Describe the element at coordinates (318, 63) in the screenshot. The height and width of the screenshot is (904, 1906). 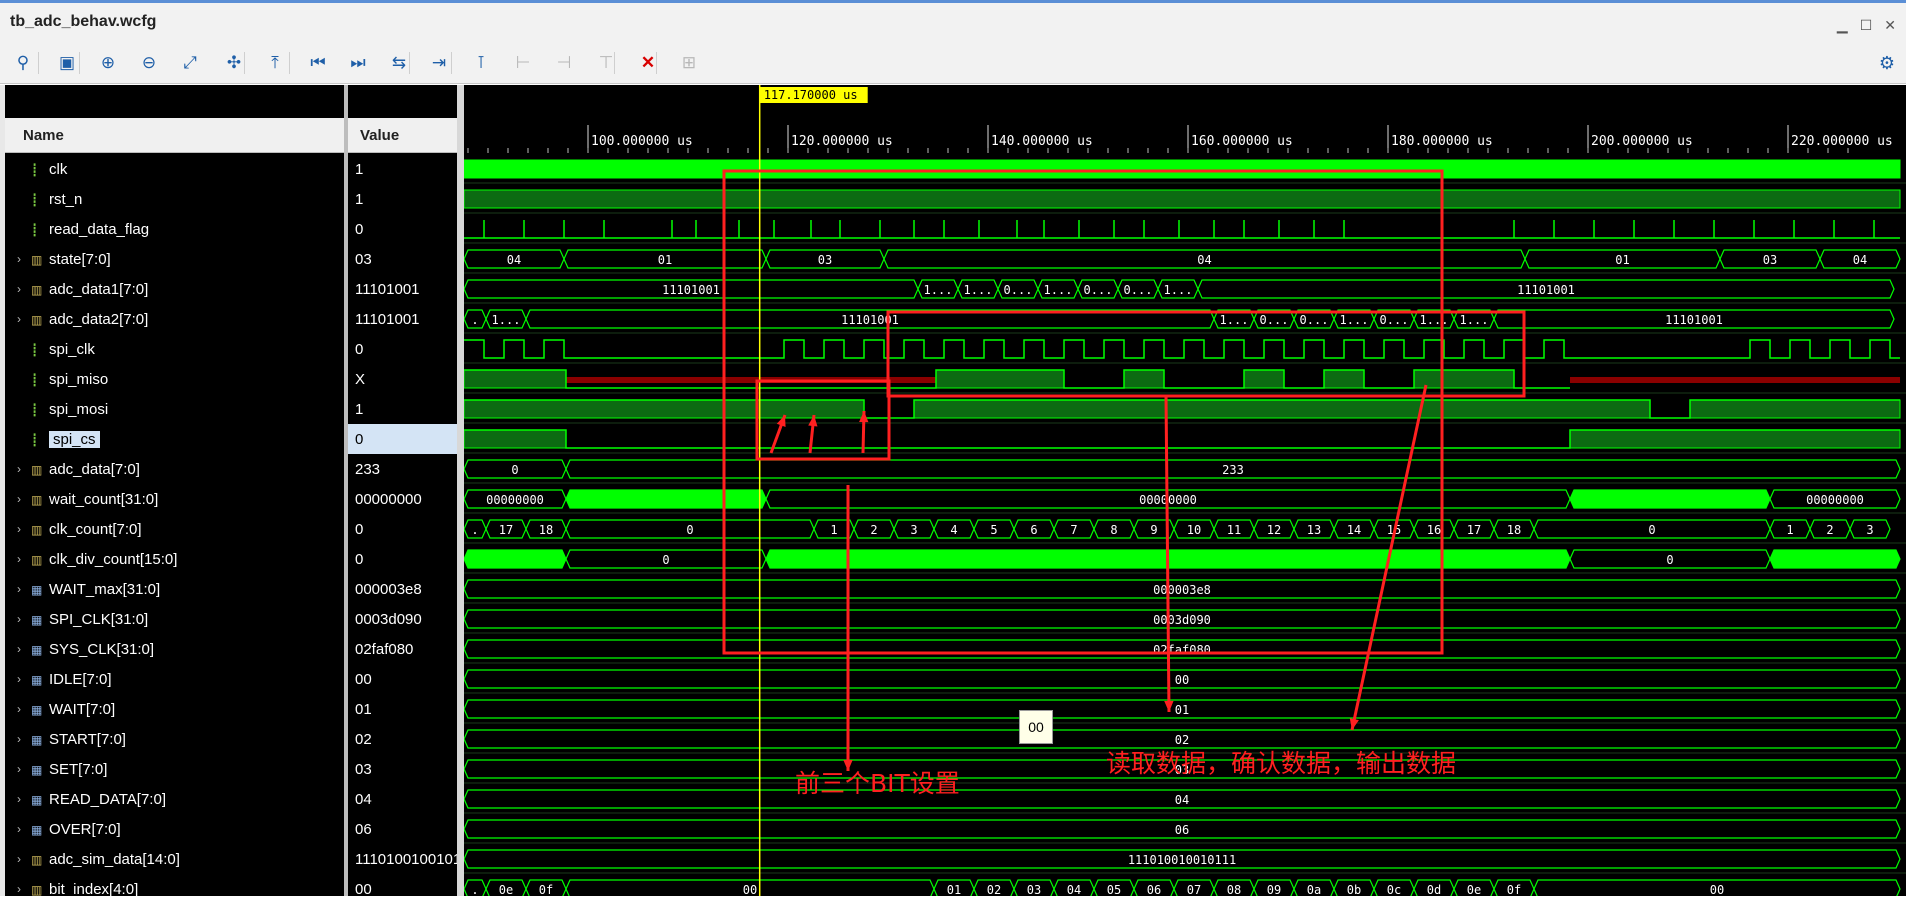
I see `go-to-time-zero-icon: ⏮` at that location.